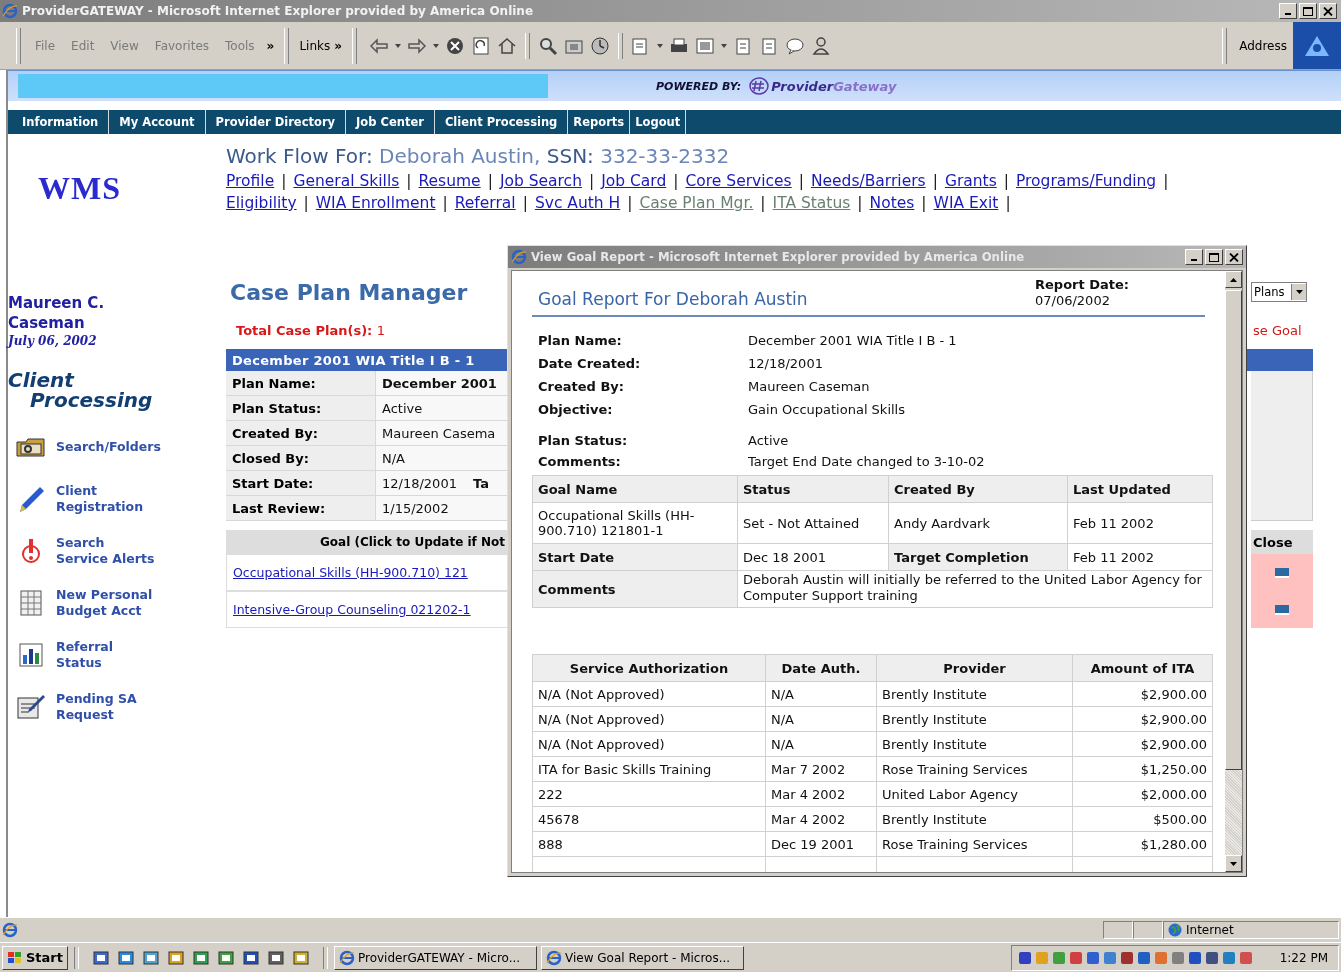 Image resolution: width=1341 pixels, height=972 pixels. What do you see at coordinates (85, 655) in the screenshot?
I see `sidebar-link: Referral Status` at bounding box center [85, 655].